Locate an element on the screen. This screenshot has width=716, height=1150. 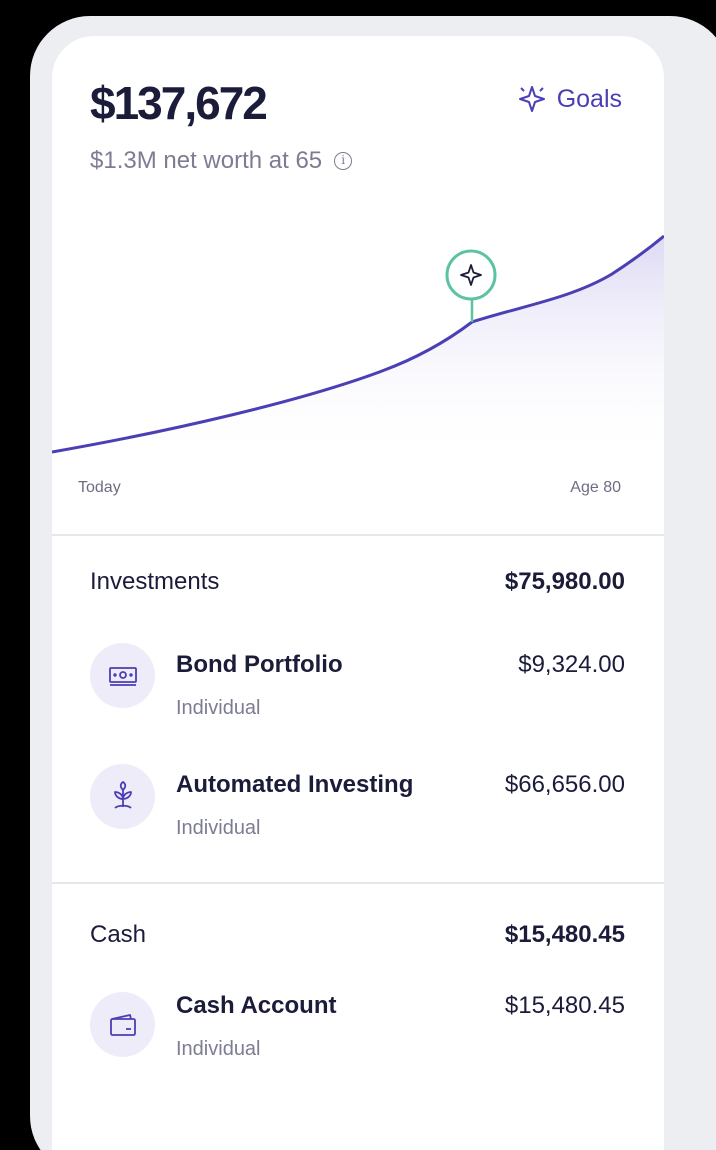
wallet-icon is located at coordinates (122, 1024).